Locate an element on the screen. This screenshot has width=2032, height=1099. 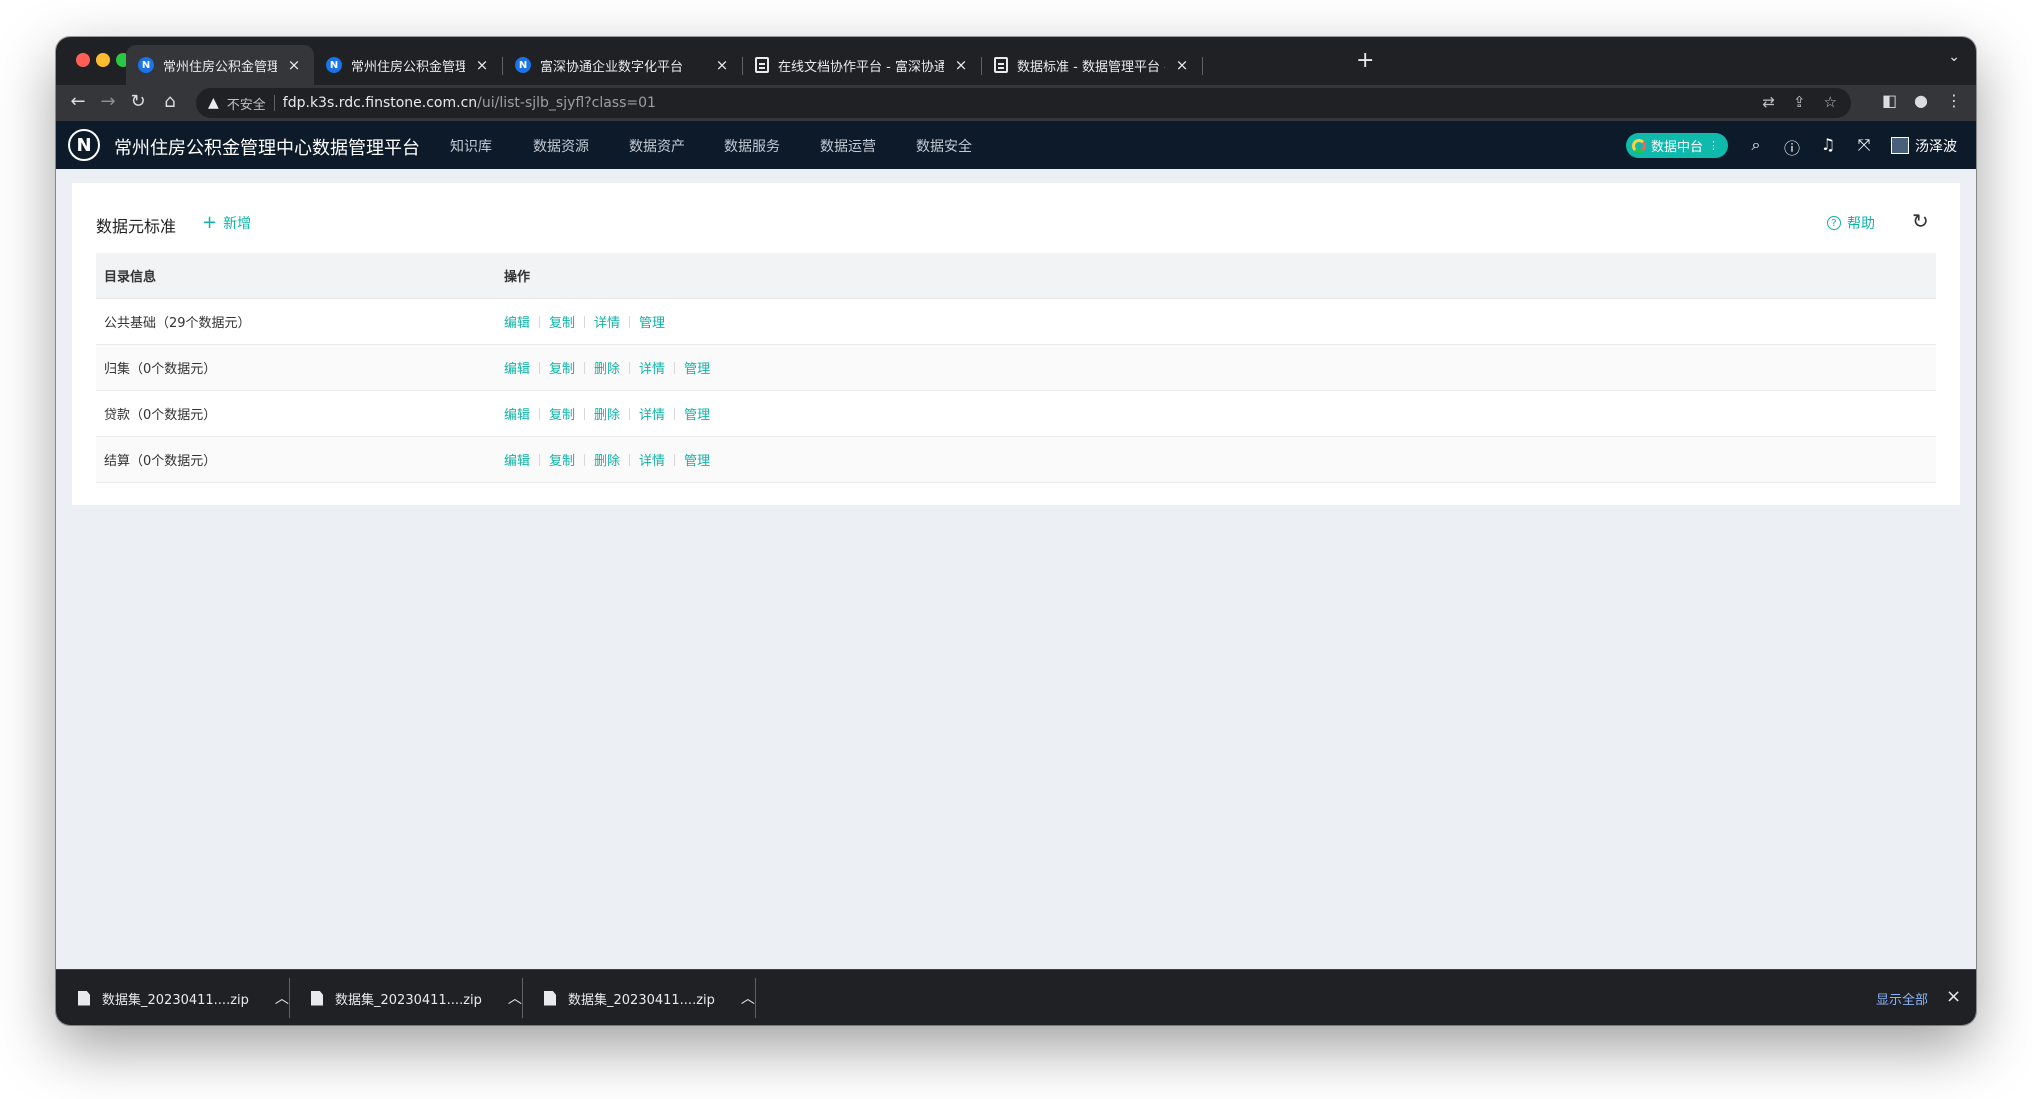
tab-search-chevron-icon: ⌄ is located at coordinates (1954, 57).